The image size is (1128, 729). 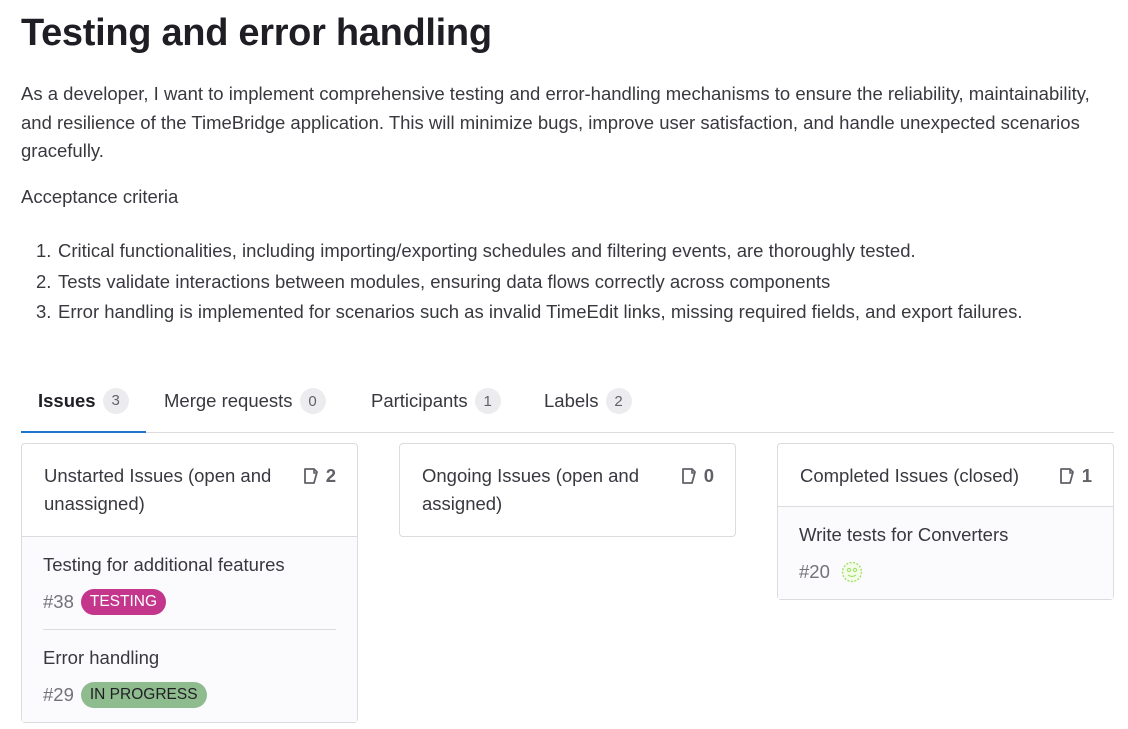 What do you see at coordinates (531, 489) in the screenshot?
I see `column-title: Ongoing Issues (open and assigned)` at bounding box center [531, 489].